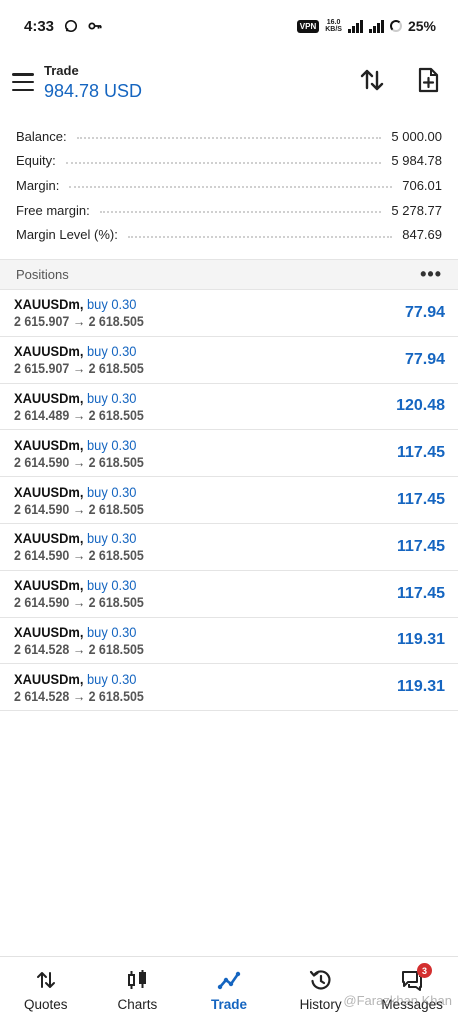  I want to click on menu-icon, so click(23, 82).